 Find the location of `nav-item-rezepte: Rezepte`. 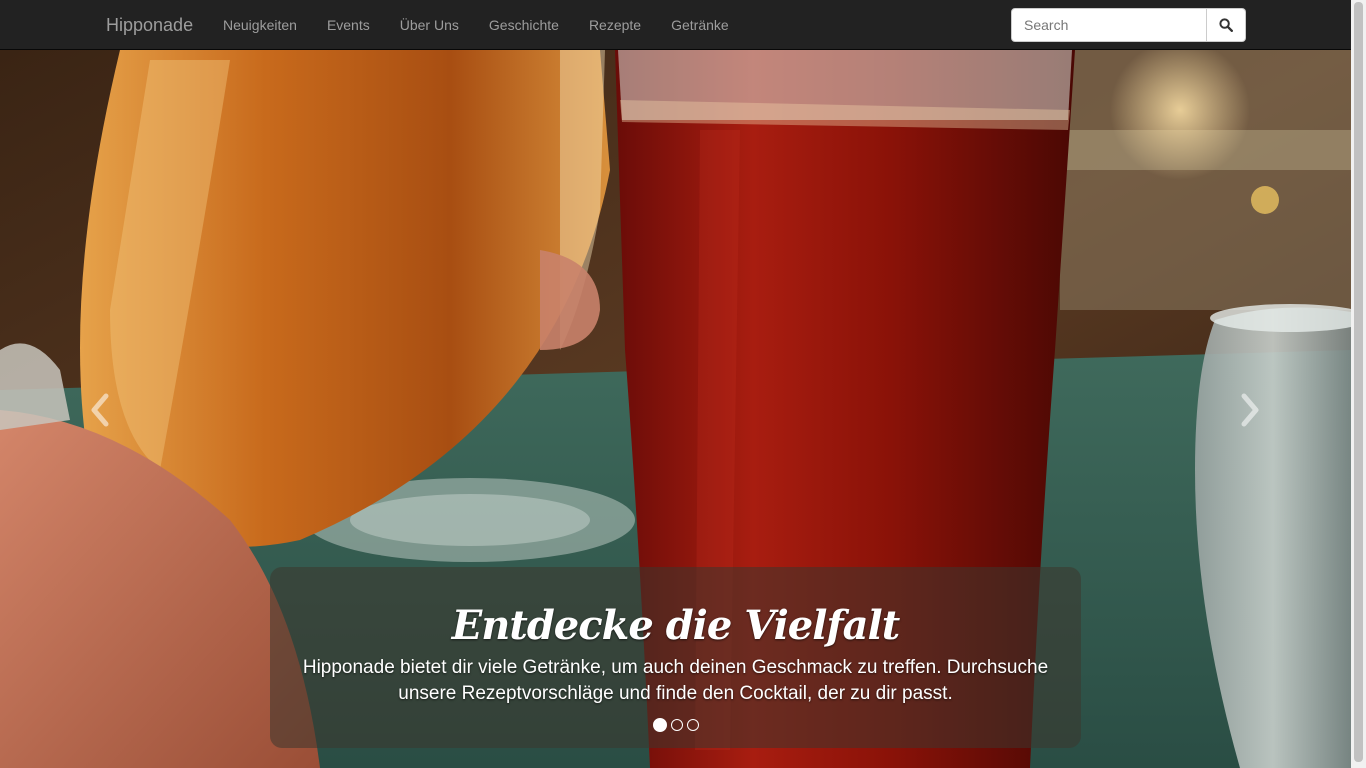

nav-item-rezepte: Rezepte is located at coordinates (615, 25).